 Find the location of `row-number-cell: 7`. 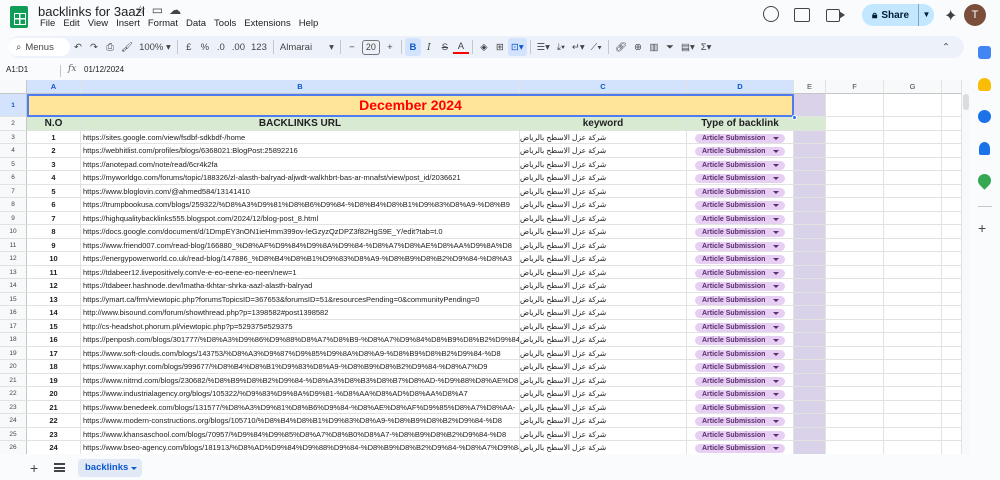

row-number-cell: 7 is located at coordinates (54, 218).